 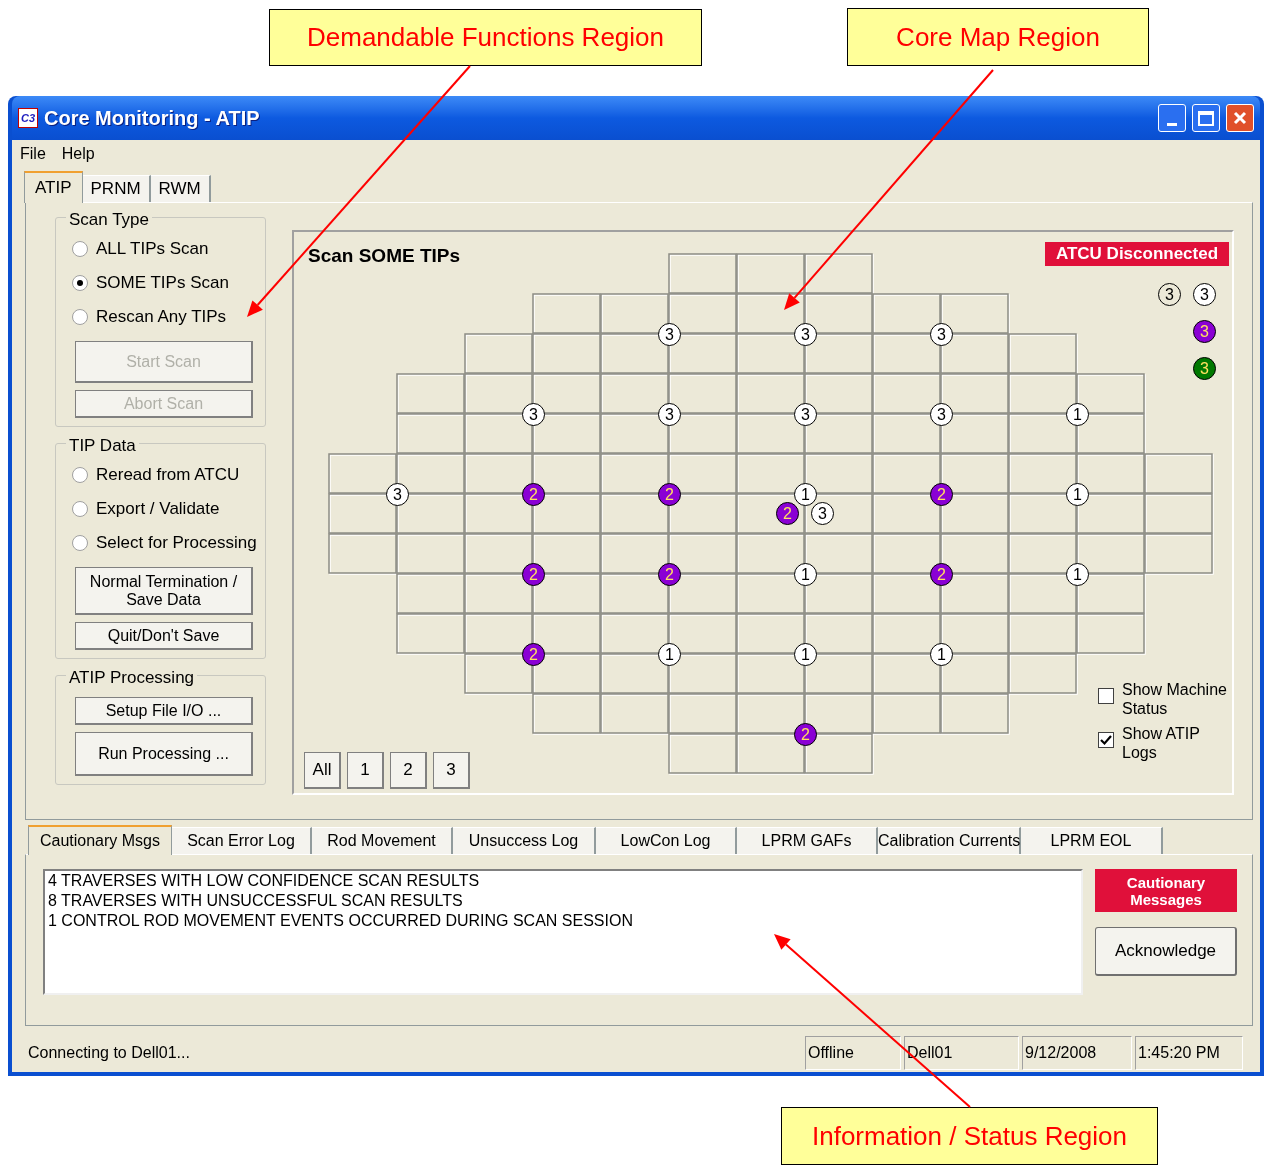 What do you see at coordinates (164, 591) in the screenshot?
I see `button: Normal Termination / Save Data` at bounding box center [164, 591].